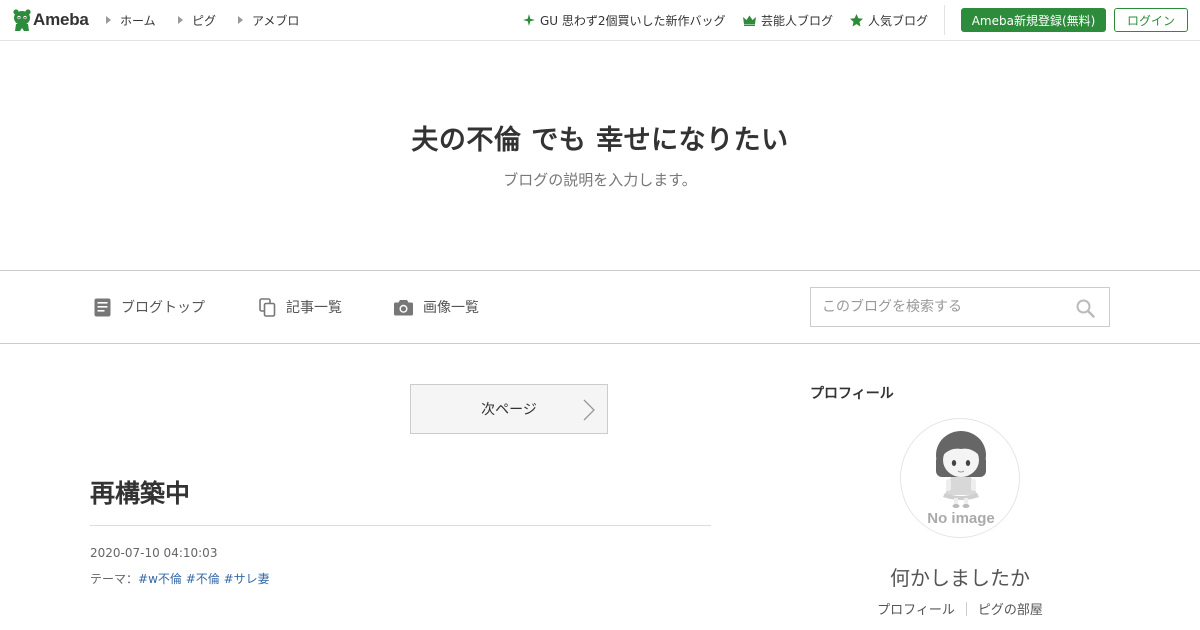 Image resolution: width=1200 pixels, height=630 pixels. Describe the element at coordinates (102, 307) in the screenshot. I see `document-icon` at that location.